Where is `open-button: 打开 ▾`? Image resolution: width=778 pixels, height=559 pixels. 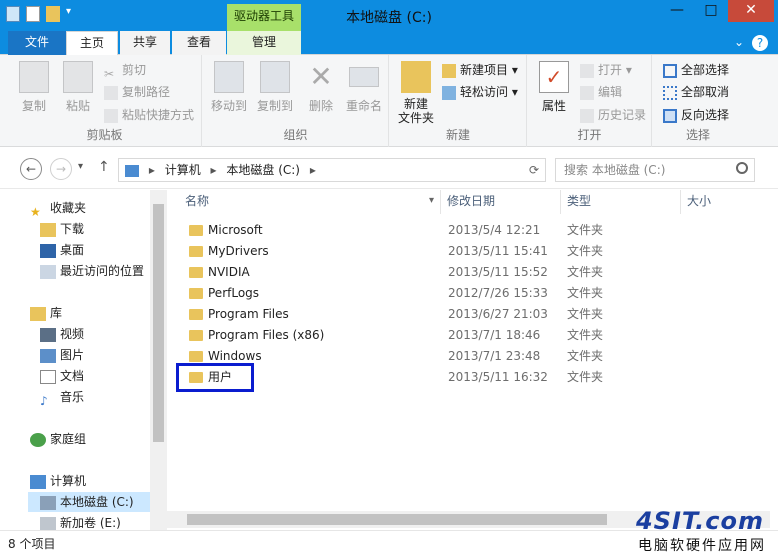 open-button: 打开 ▾ is located at coordinates (606, 70).